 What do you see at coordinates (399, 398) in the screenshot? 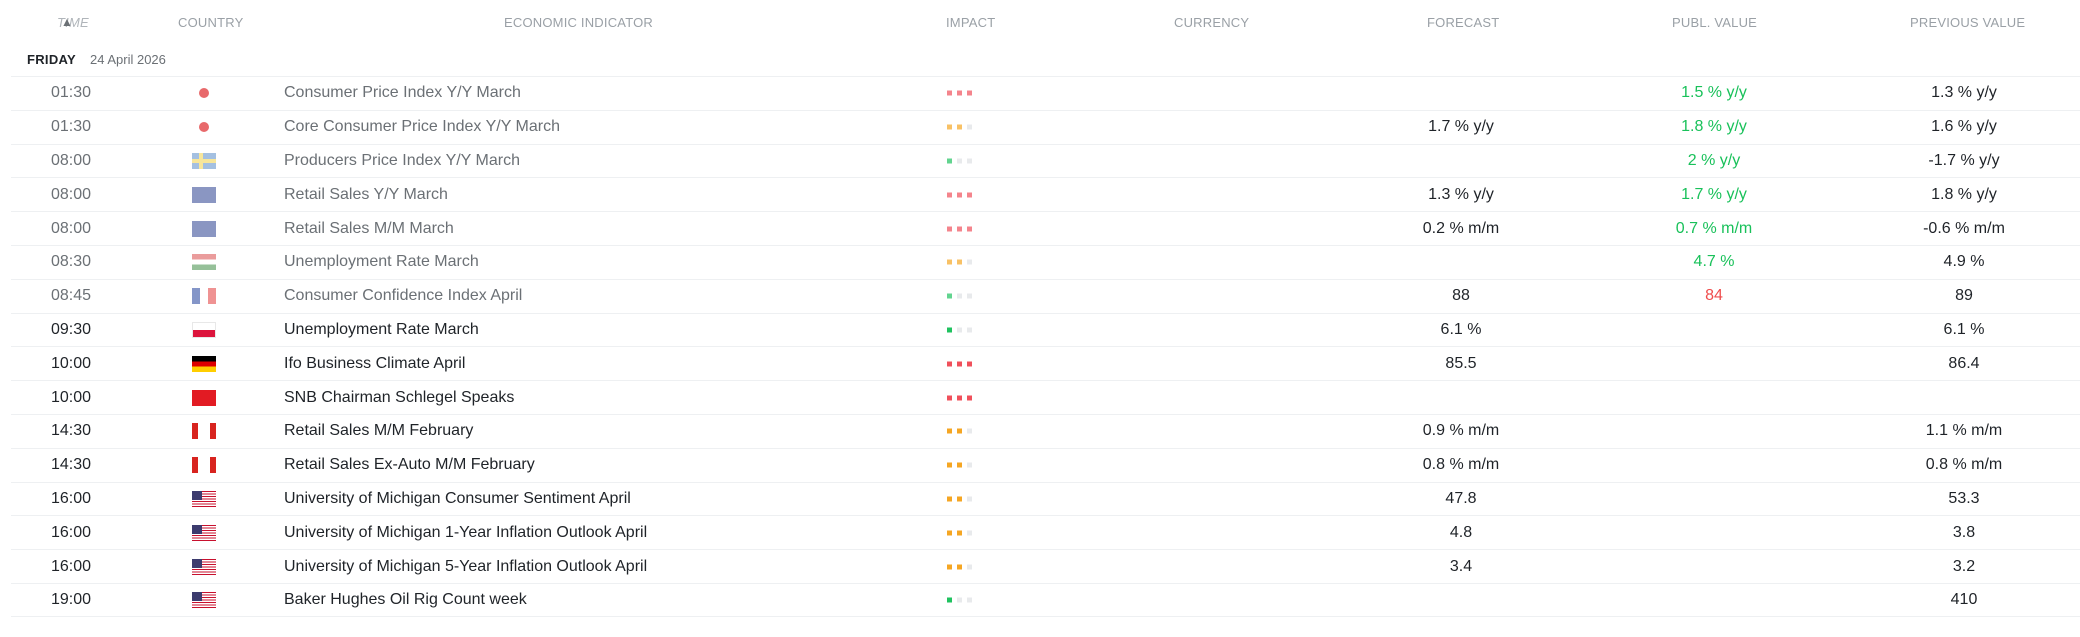
I see `indicator-link: SNB Chairman Schlegel Speaks` at bounding box center [399, 398].